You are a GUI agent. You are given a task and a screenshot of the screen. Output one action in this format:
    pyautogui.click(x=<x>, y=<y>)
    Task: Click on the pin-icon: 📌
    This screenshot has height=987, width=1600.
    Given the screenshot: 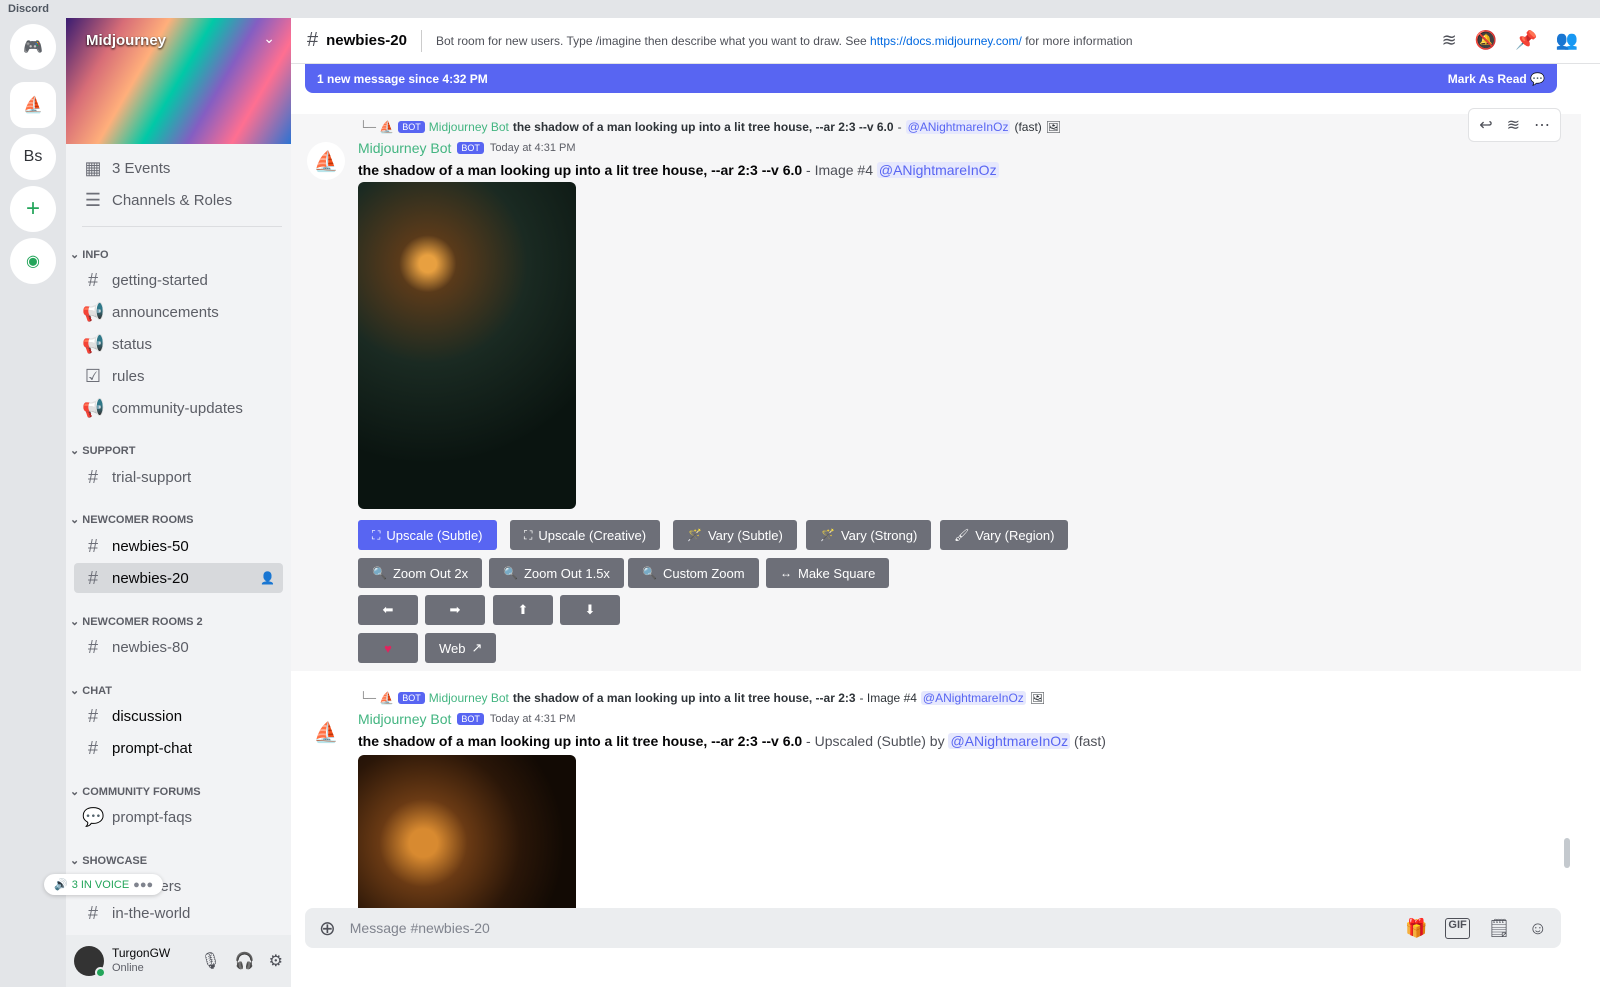 What is the action you would take?
    pyautogui.click(x=1526, y=40)
    